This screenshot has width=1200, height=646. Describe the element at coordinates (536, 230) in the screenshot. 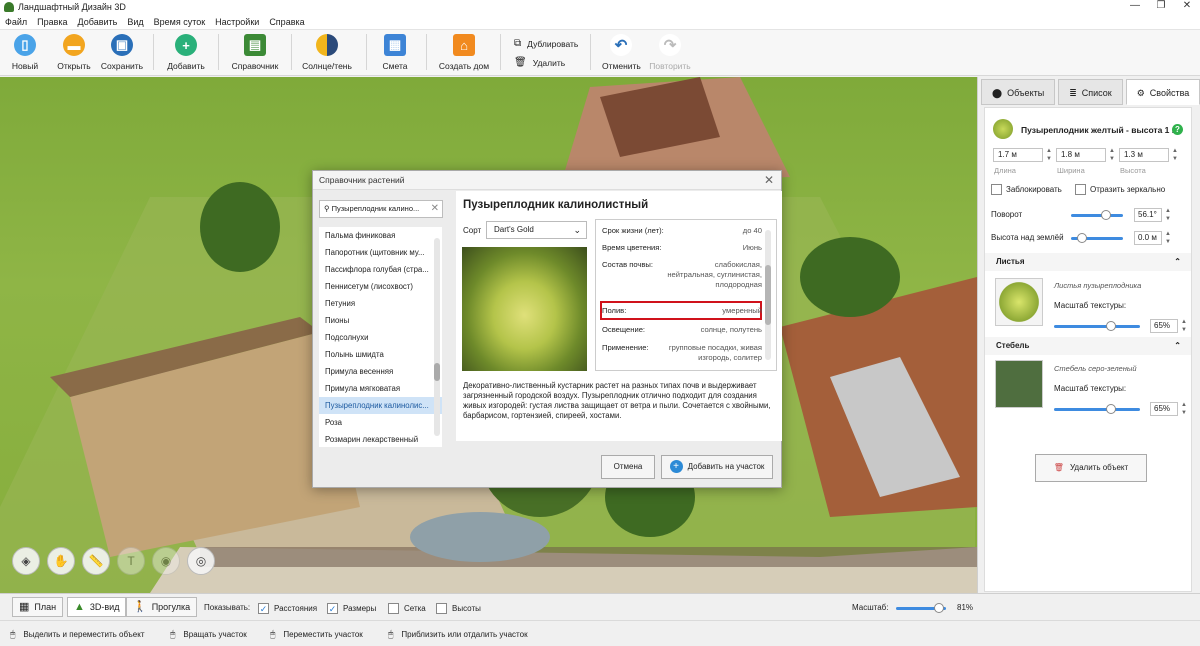

I see `sort-select: Dart's Gold ⌄` at that location.